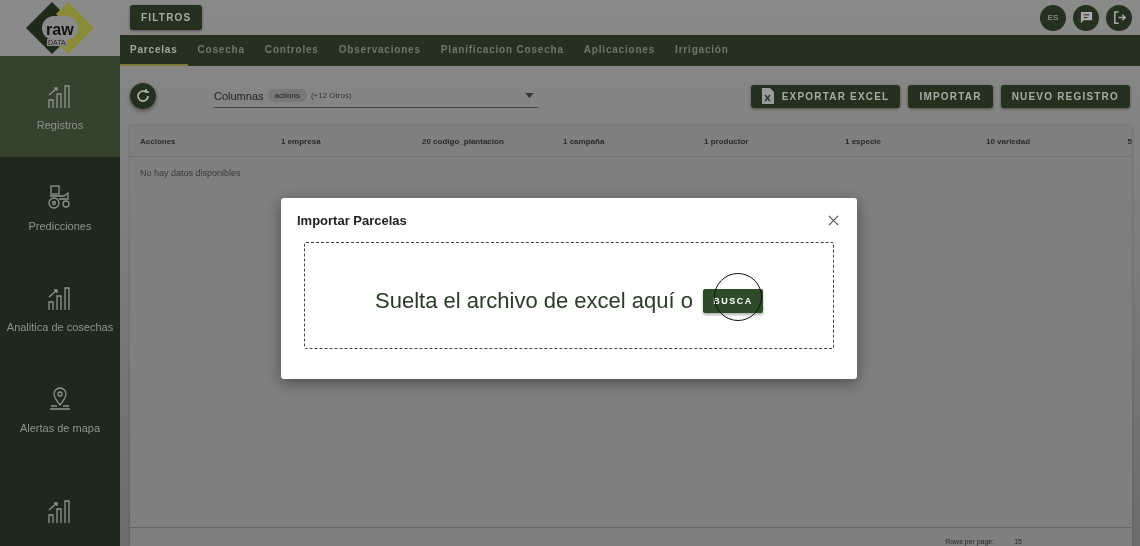 The height and width of the screenshot is (546, 1140). I want to click on chat-icon, so click(1086, 17).